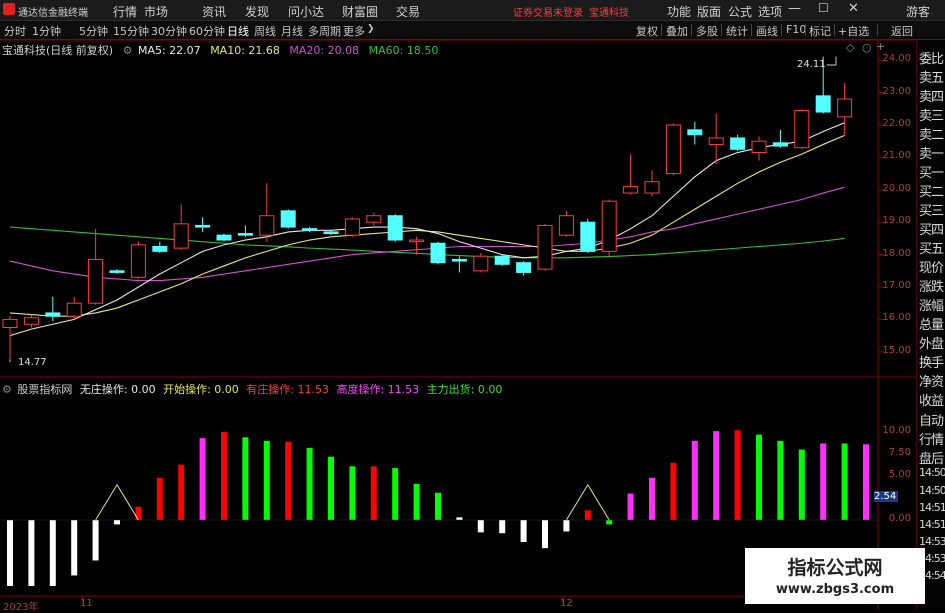 This screenshot has width=945, height=613. I want to click on side-panel-item: 盘后, so click(931, 457).